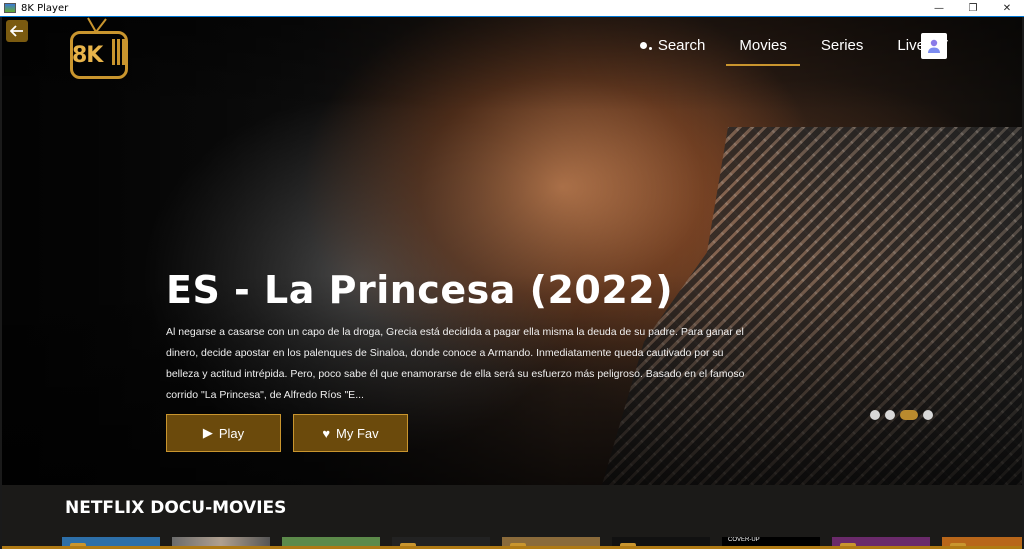 This screenshot has height=549, width=1024. Describe the element at coordinates (357, 433) in the screenshot. I see `my-fav-label: My Fav` at that location.